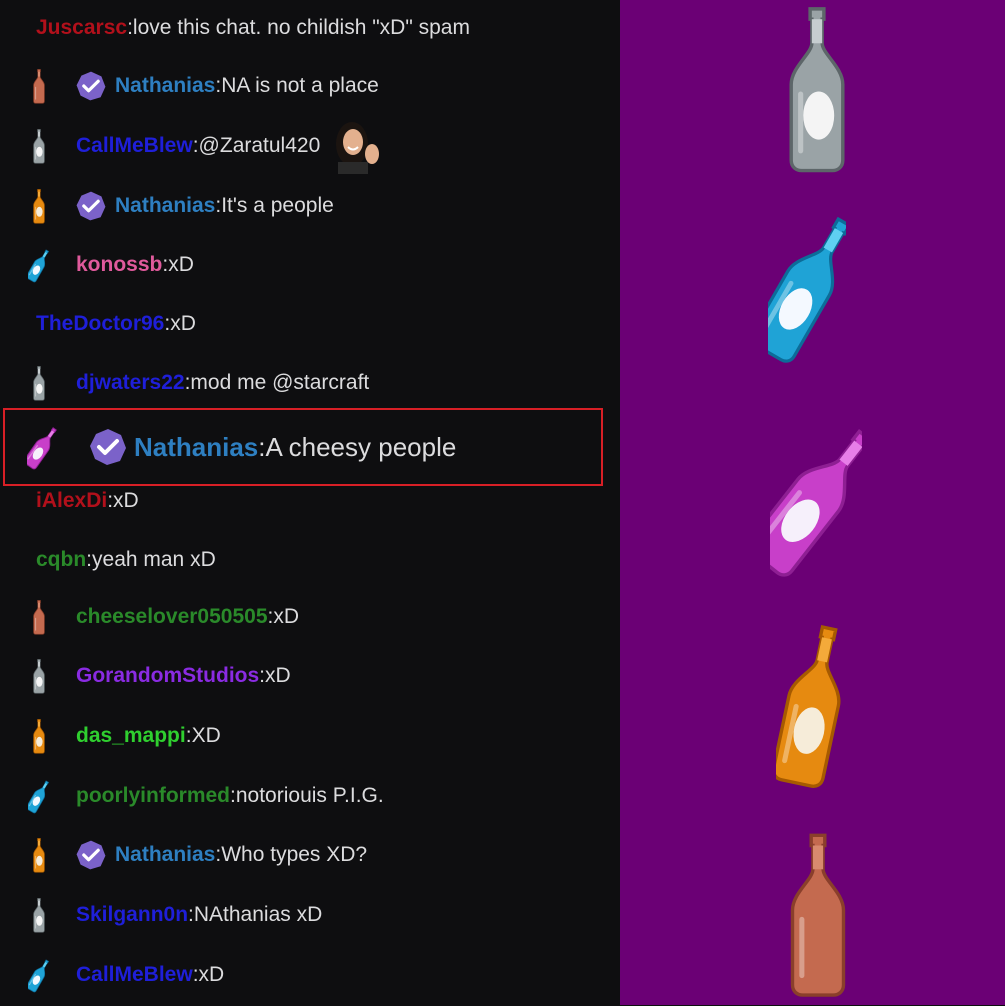 This screenshot has width=1005, height=1006. Describe the element at coordinates (310, 324) in the screenshot. I see `chat-message: TheDoctor96: xD` at that location.